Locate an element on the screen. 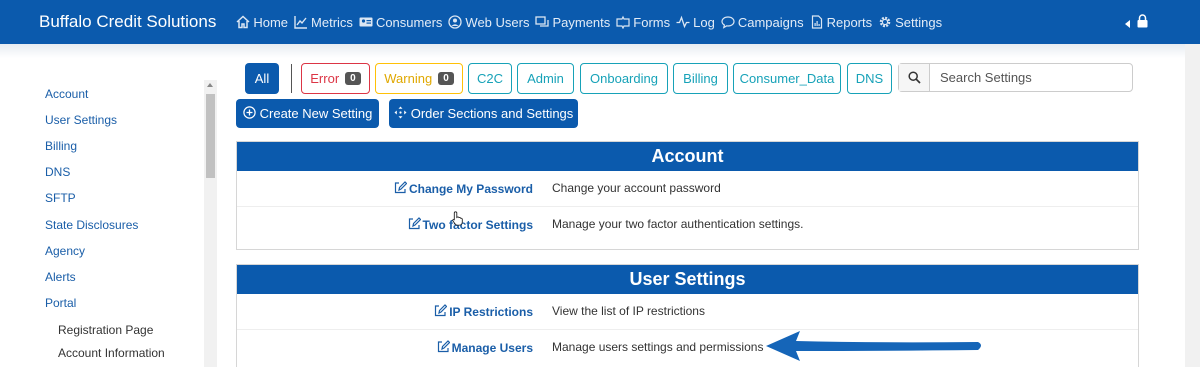 Image resolution: width=1200 pixels, height=367 pixels. create-new-setting-button: Create New Setting is located at coordinates (307, 113).